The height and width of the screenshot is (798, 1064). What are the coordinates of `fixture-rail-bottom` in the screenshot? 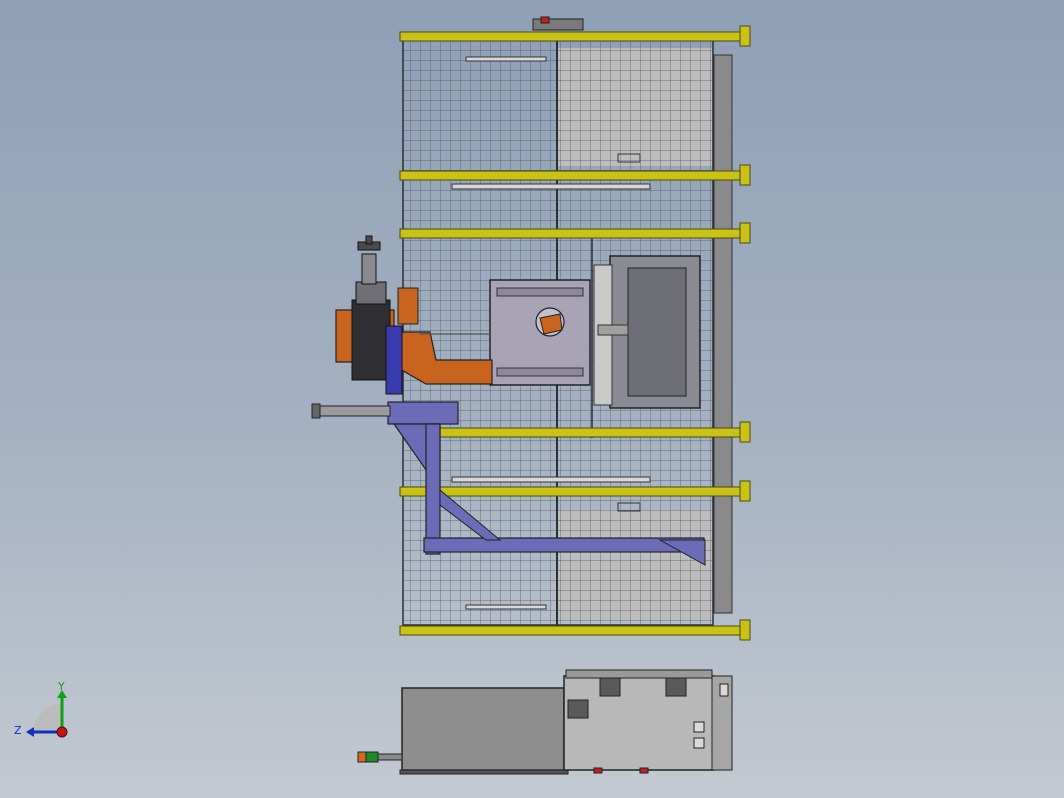 It's located at (540, 372).